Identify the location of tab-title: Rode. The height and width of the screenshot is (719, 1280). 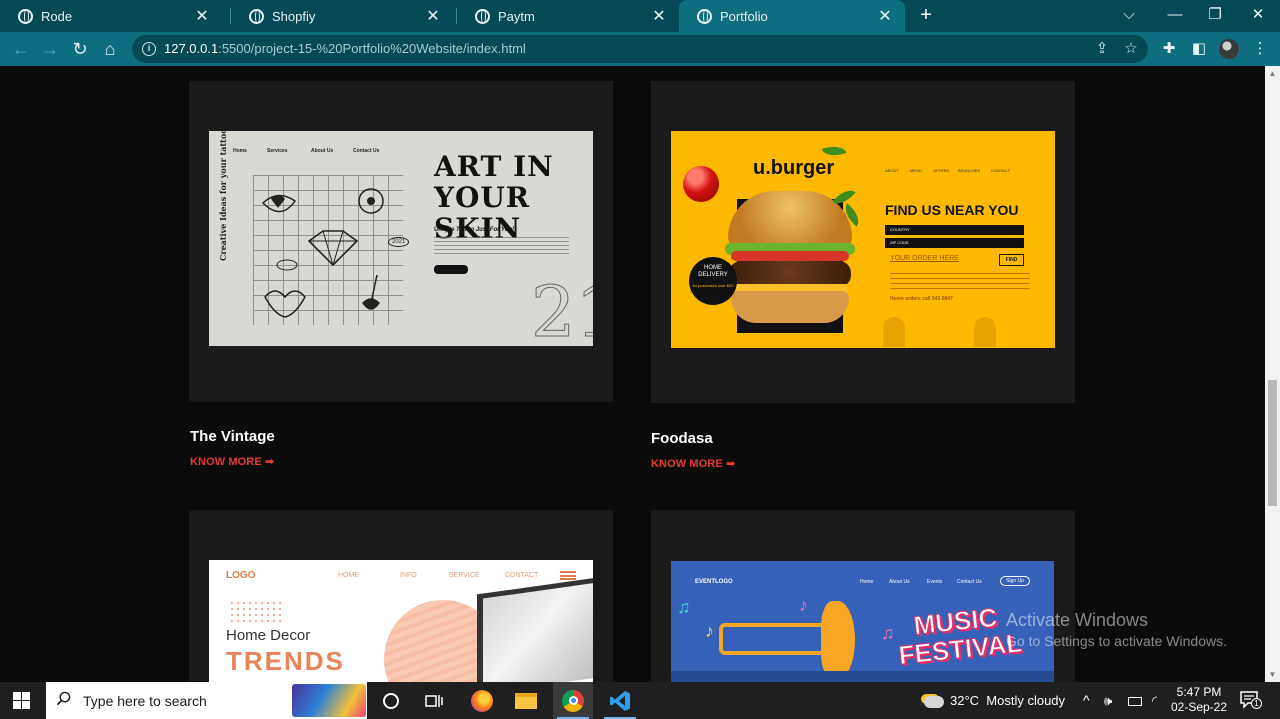
(57, 16).